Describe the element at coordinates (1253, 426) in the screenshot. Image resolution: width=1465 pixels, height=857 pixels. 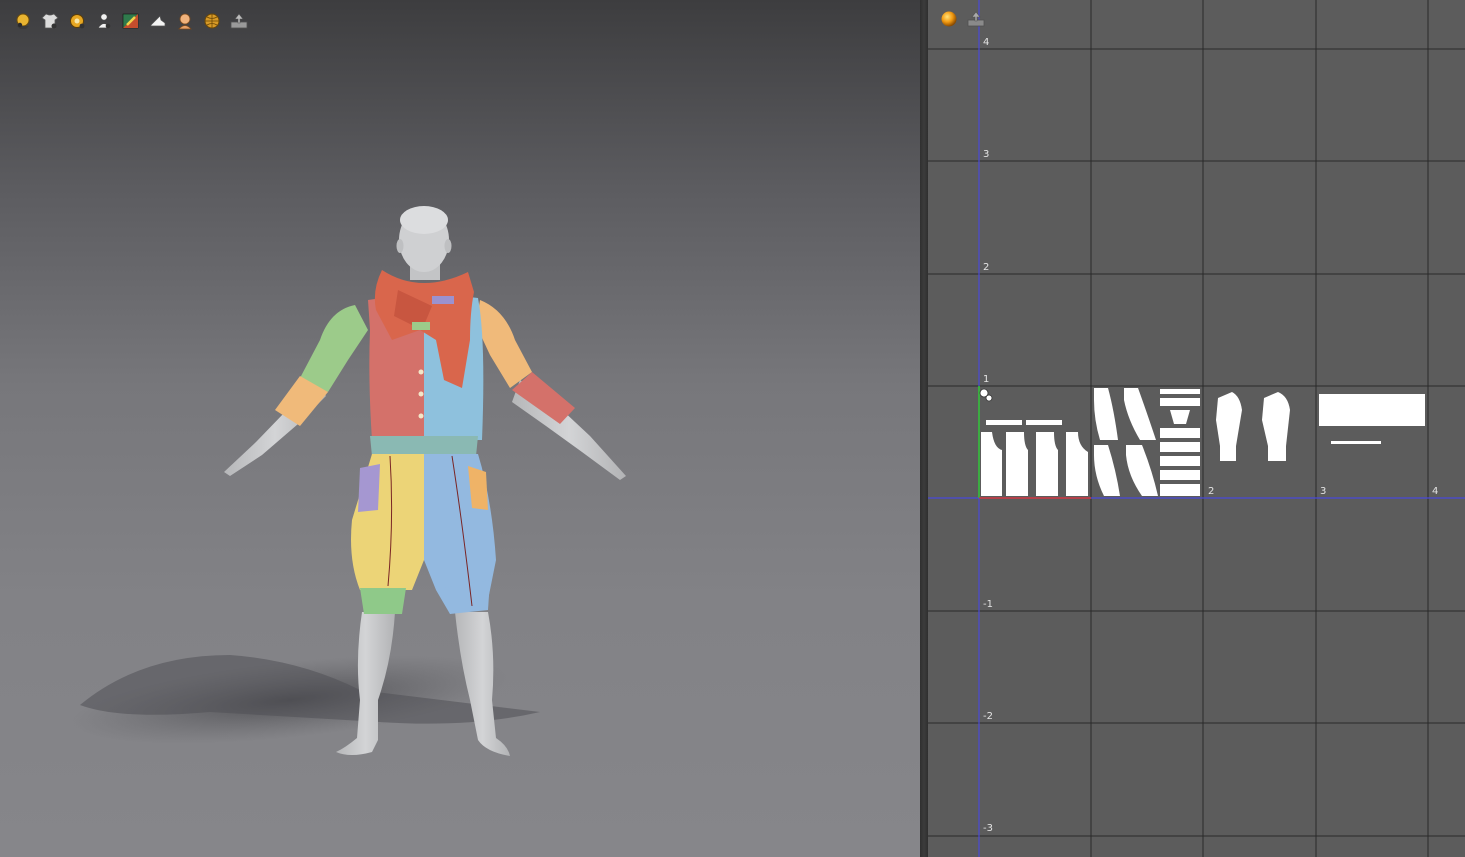
I see `uv-piece-pants` at that location.